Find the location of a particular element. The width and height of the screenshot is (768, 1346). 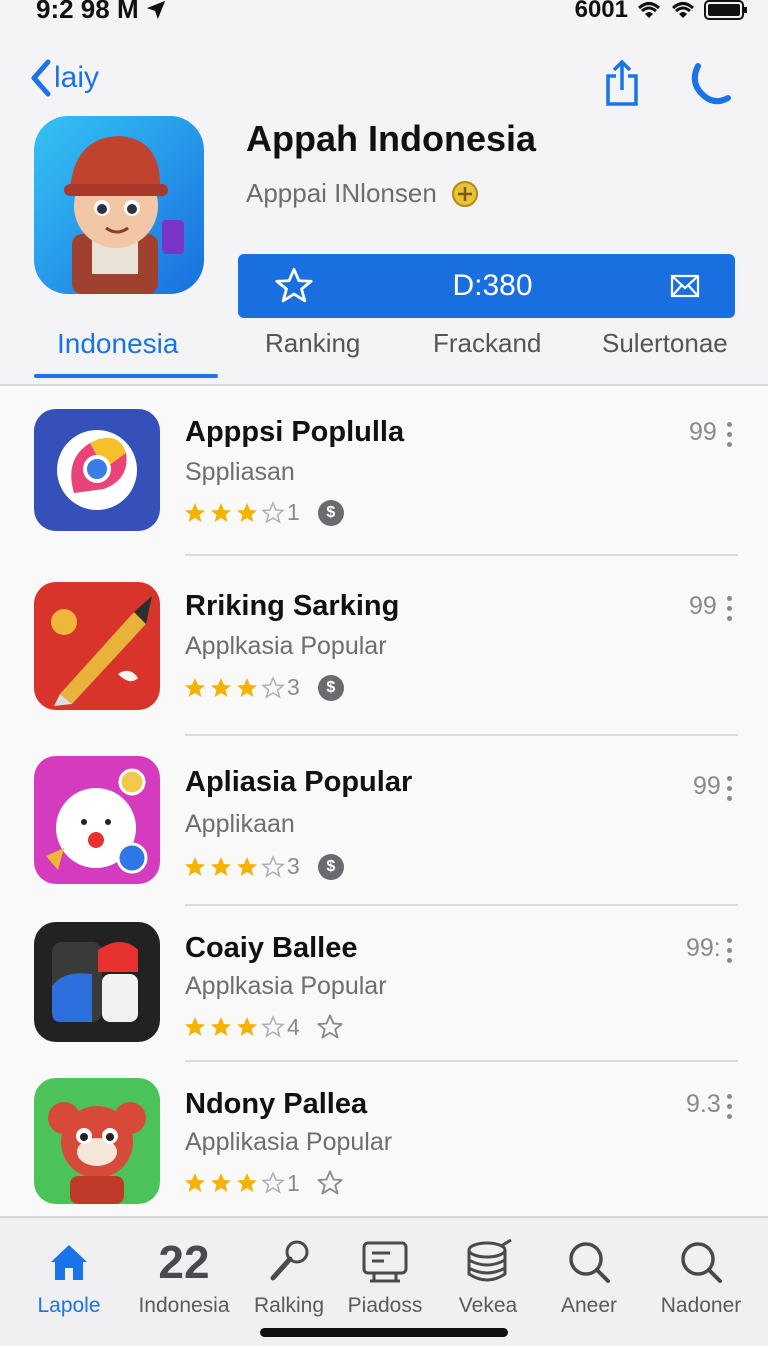

list-item: Apliasia Popular Applikaan 3 $ 99 is located at coordinates (384, 820).